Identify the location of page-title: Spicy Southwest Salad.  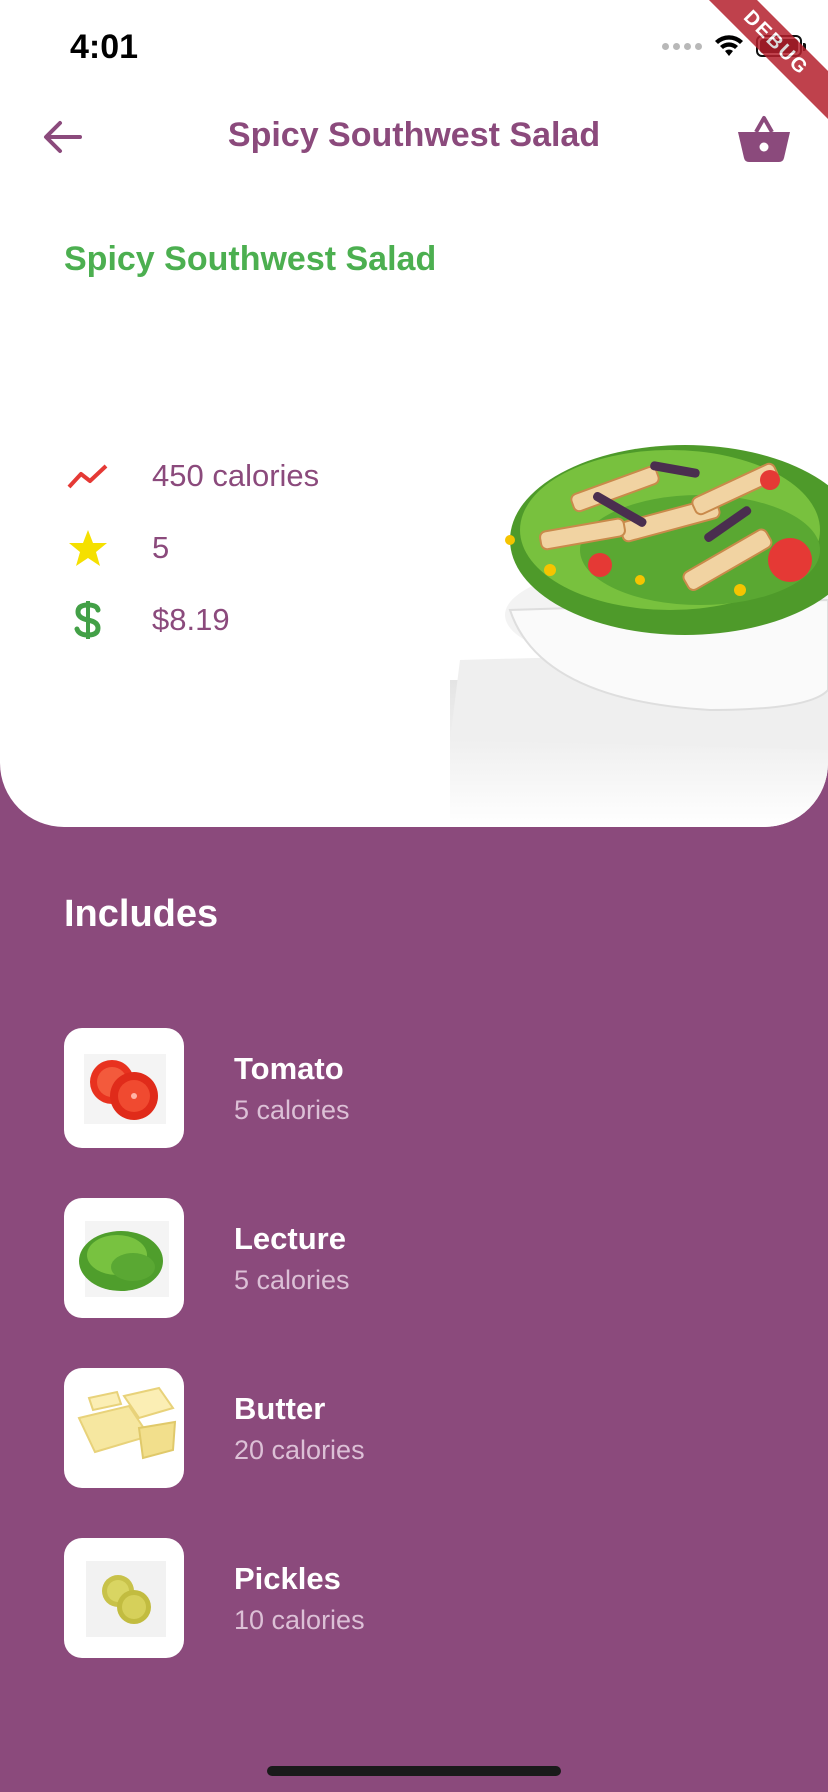
(414, 135).